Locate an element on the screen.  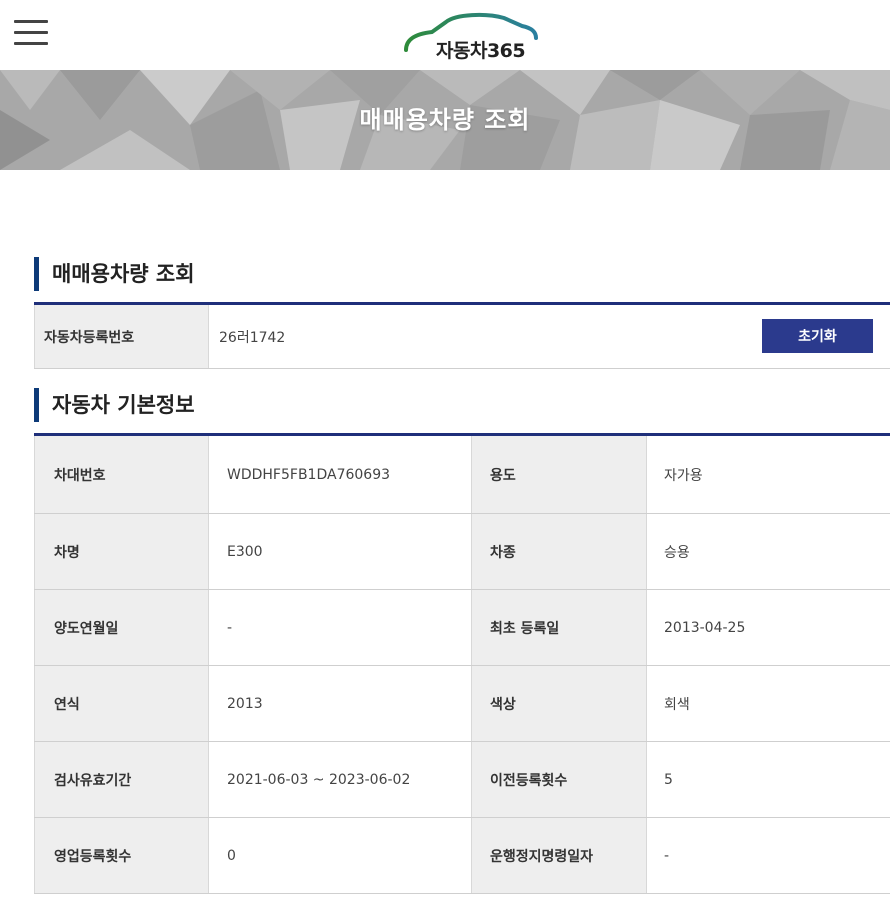
row-value: 2013 is located at coordinates (245, 703).